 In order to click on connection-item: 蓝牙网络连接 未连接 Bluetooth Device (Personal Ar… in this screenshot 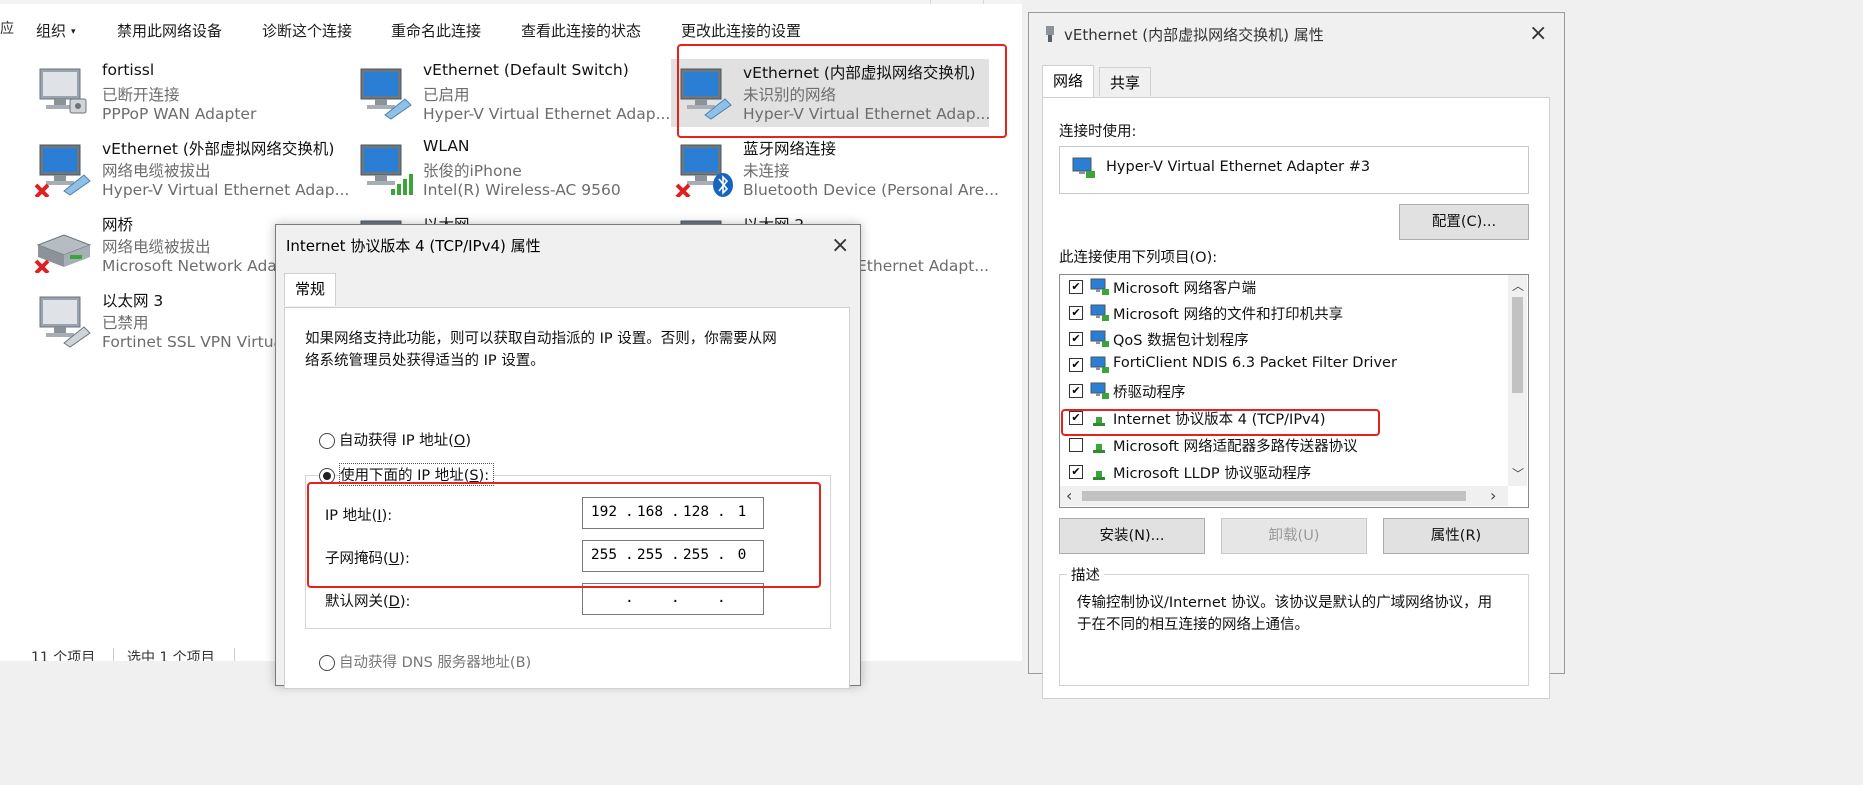, I will do `click(835, 169)`.